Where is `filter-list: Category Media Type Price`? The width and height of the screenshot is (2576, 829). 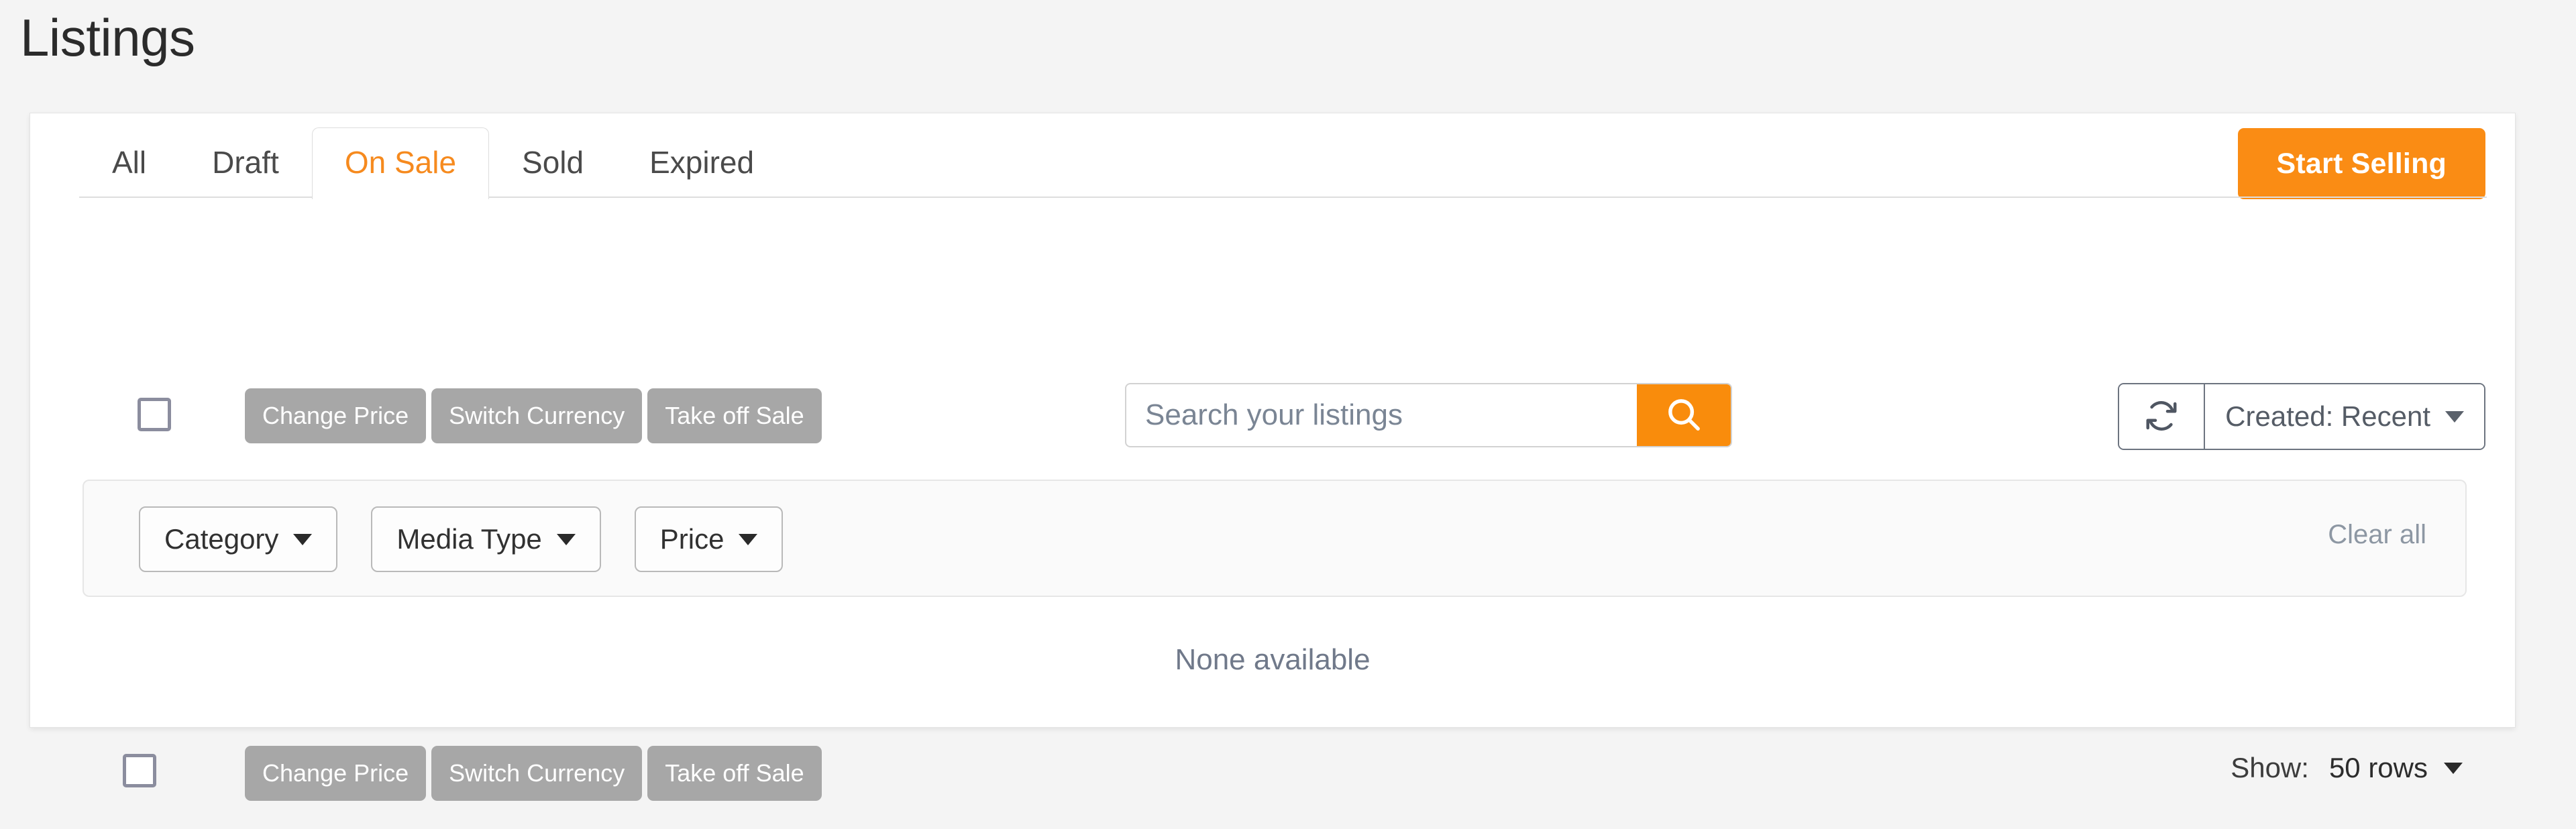
filter-list: Category Media Type Price is located at coordinates (461, 539).